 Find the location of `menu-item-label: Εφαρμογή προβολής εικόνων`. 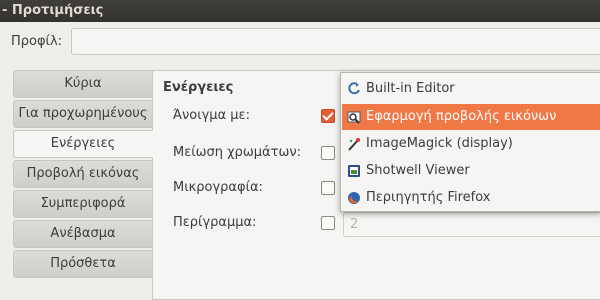

menu-item-label: Εφαρμογή προβολής εικόνων is located at coordinates (461, 116).